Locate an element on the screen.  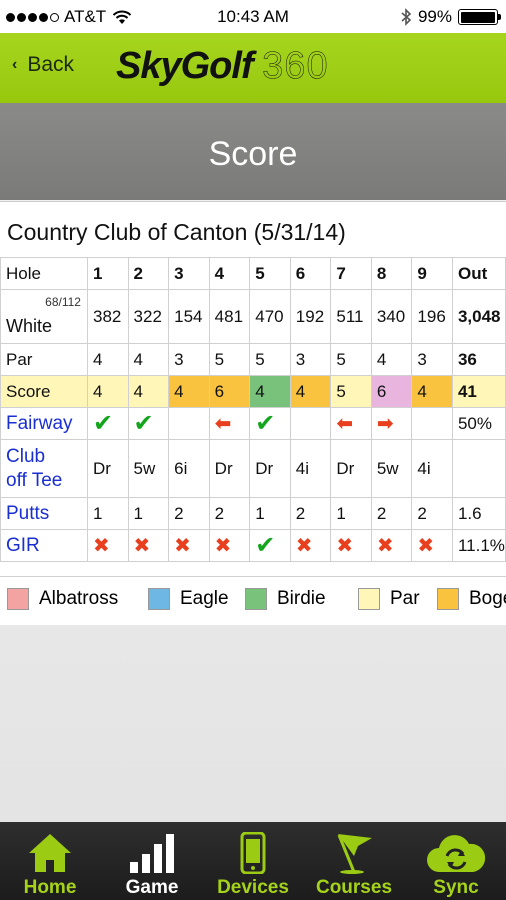
status-bar: AT&T 10:43 AM 99% is located at coordinates (253, 16).